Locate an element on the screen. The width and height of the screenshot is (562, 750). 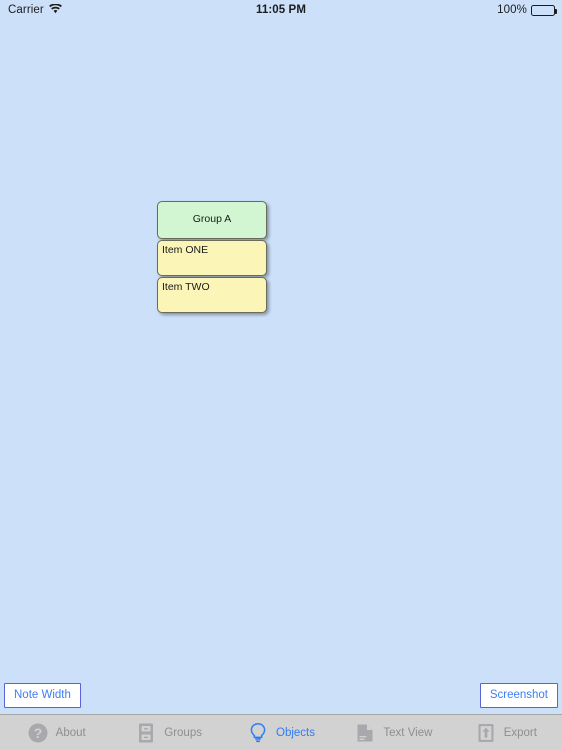
tab-about: ? About is located at coordinates (56, 732).